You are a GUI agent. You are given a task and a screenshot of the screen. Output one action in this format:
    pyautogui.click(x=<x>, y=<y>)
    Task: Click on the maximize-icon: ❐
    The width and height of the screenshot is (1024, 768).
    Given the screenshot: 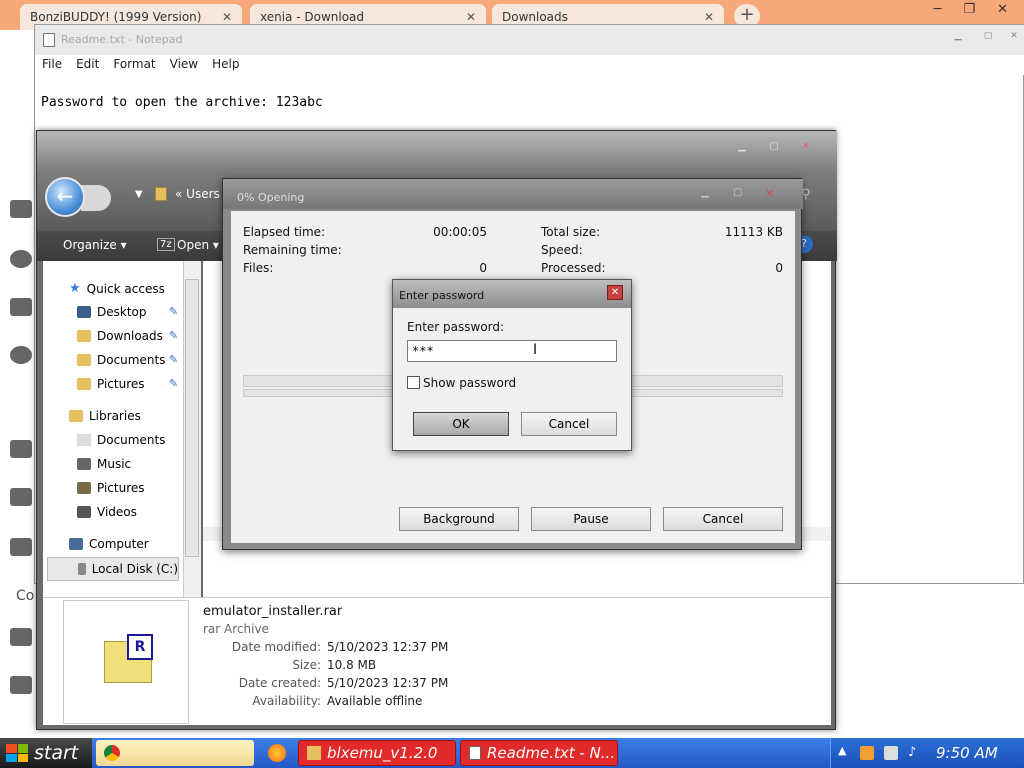 What is the action you would take?
    pyautogui.click(x=969, y=14)
    